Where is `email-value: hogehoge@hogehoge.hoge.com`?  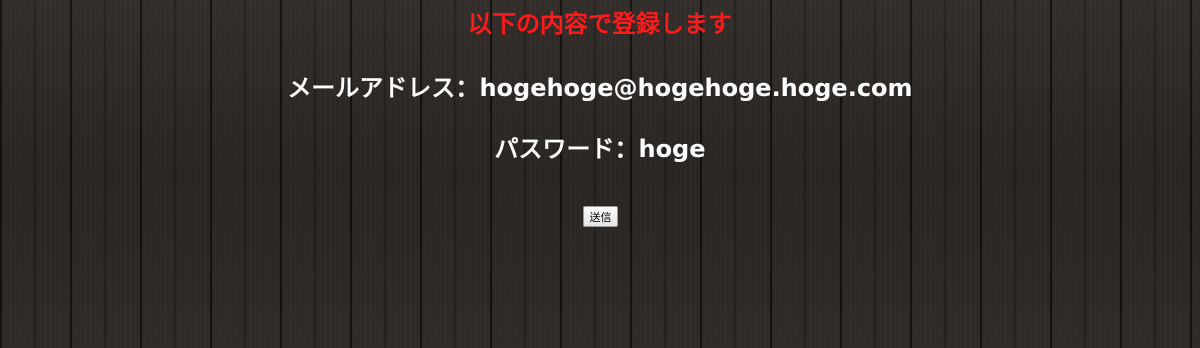
email-value: hogehoge@hogehoge.hoge.com is located at coordinates (696, 88).